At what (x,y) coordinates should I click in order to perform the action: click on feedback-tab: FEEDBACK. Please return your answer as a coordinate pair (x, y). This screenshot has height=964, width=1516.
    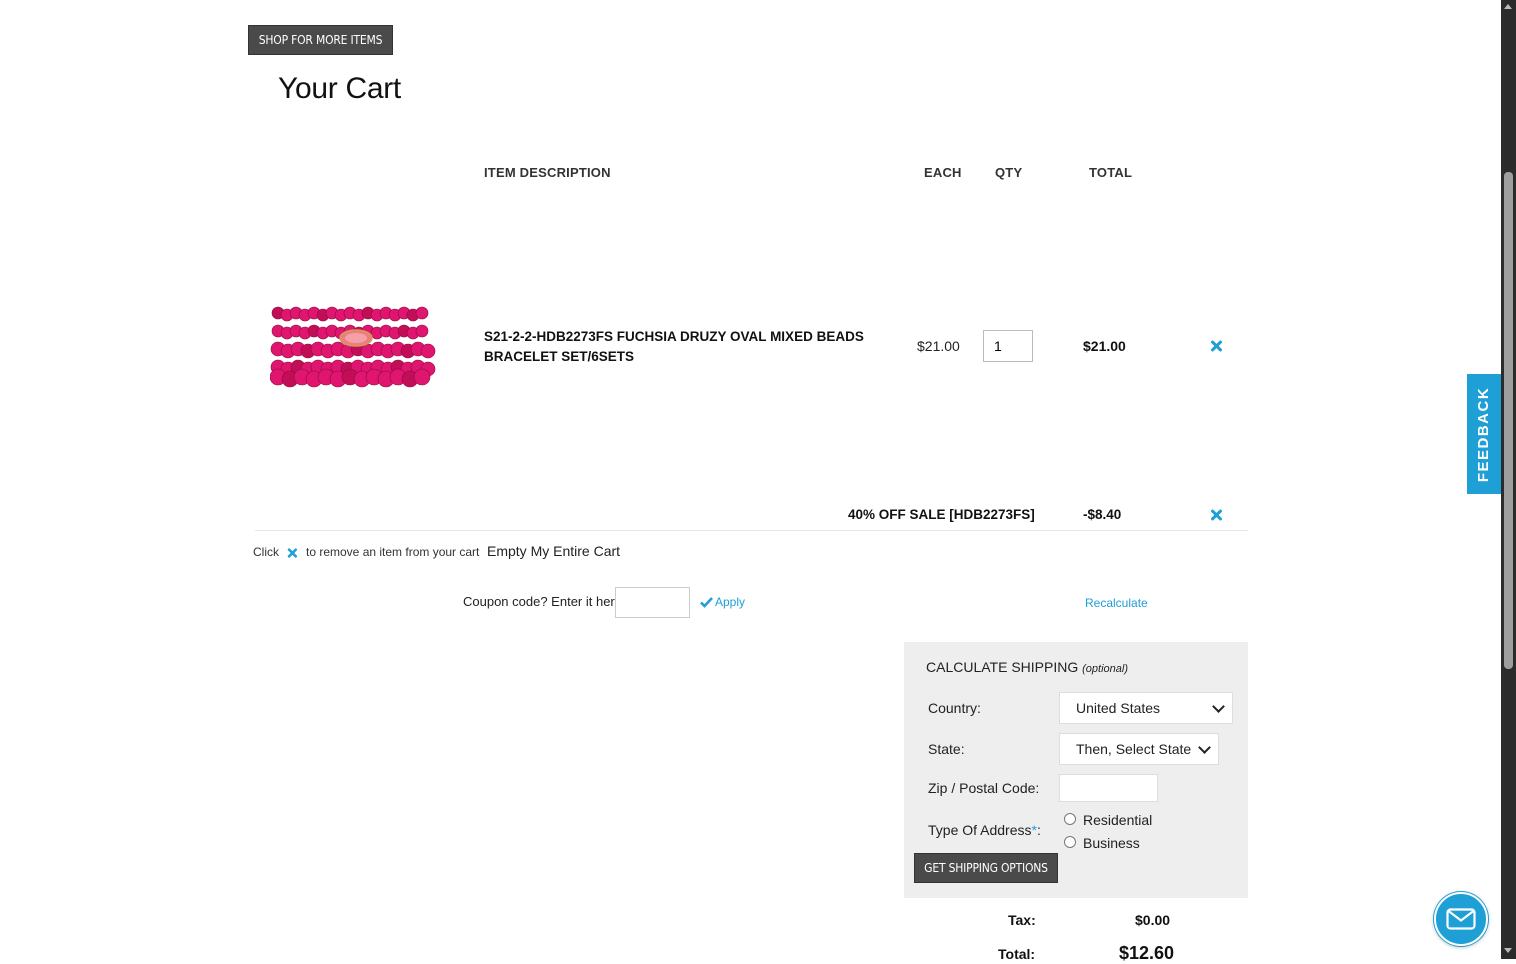
    Looking at the image, I should click on (1484, 434).